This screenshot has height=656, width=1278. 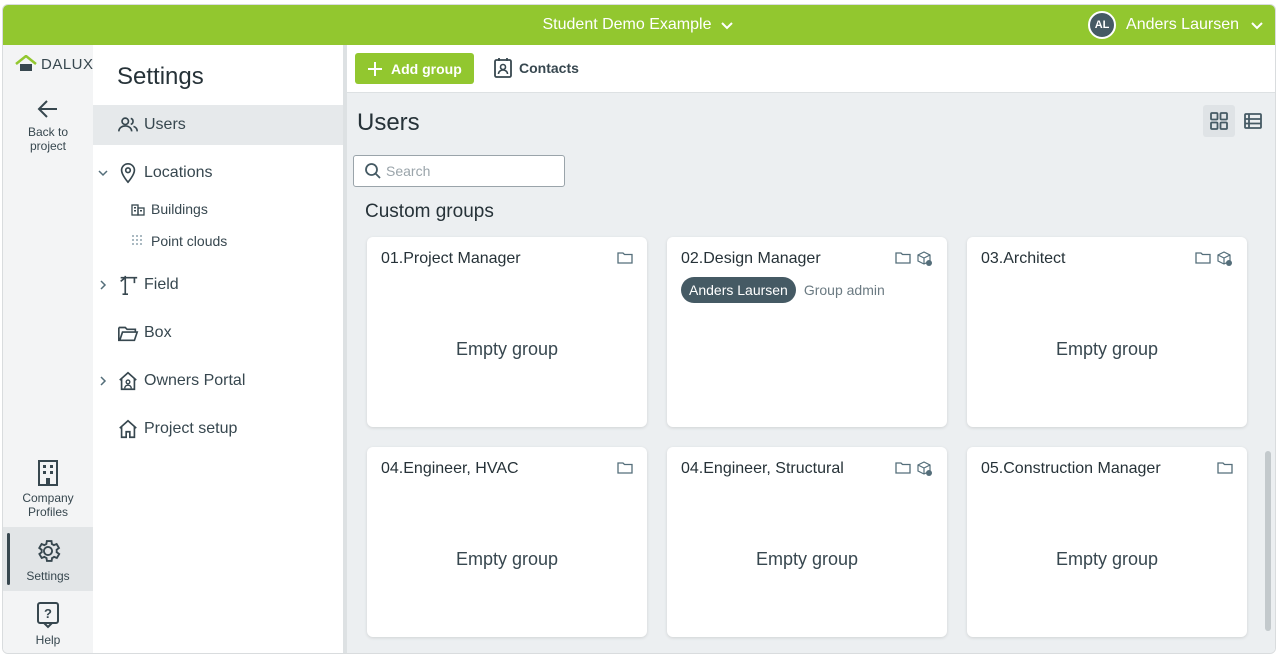 I want to click on nav-item-owners-portal: Owners Portal, so click(x=218, y=381).